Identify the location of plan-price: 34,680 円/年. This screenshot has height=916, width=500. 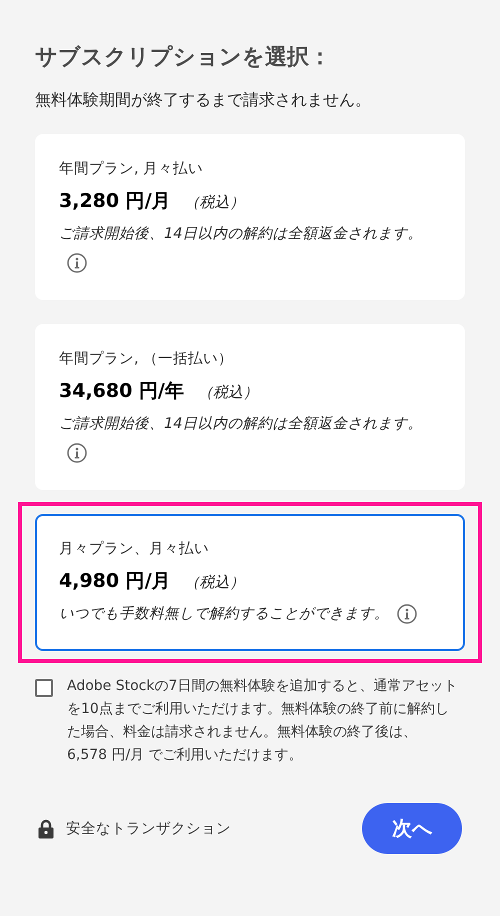
(121, 391).